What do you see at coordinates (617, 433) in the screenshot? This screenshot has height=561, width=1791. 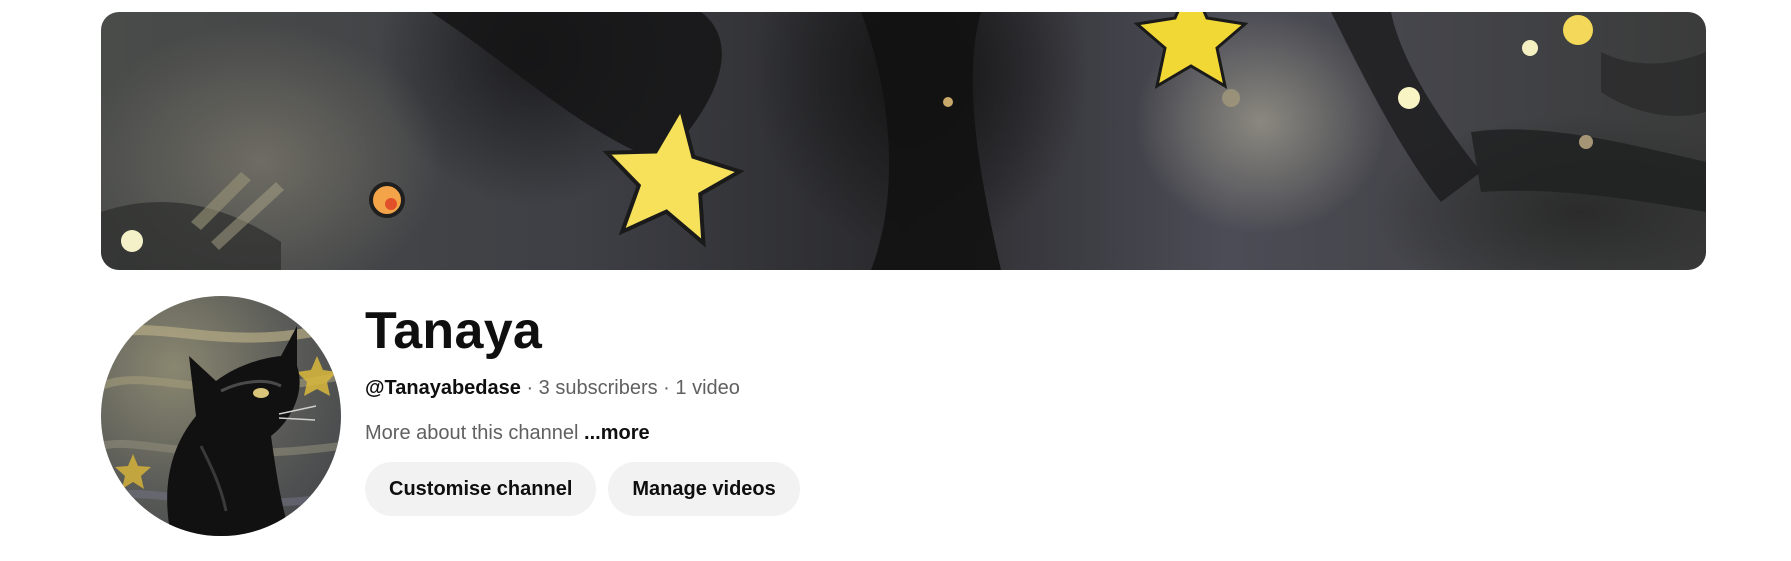 I see `more-link: ...more` at bounding box center [617, 433].